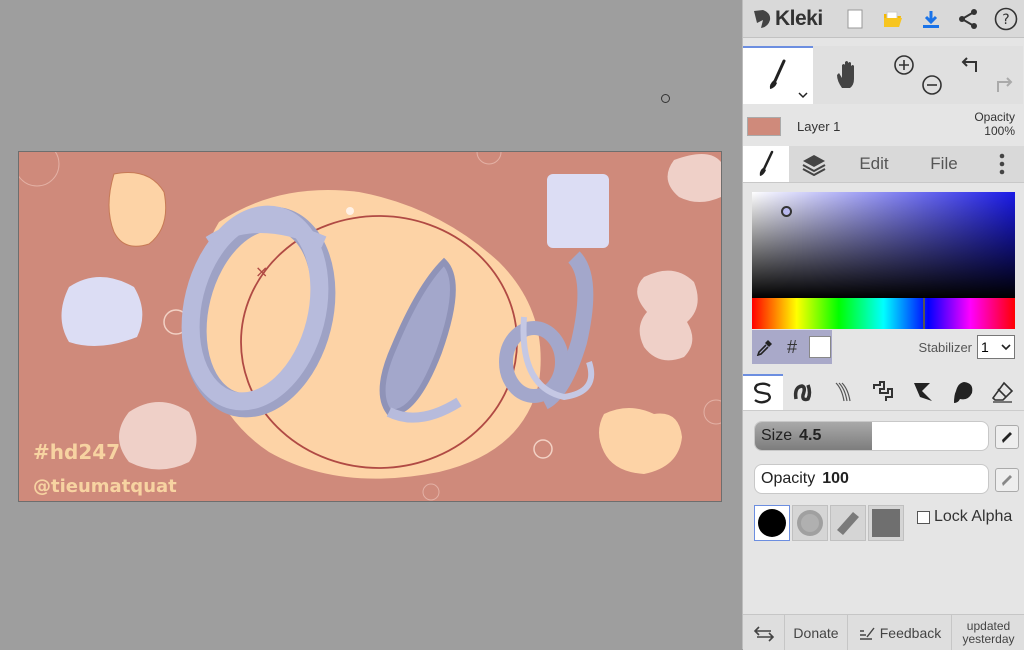 This screenshot has height=650, width=1024. I want to click on tip-chisel, so click(848, 523).